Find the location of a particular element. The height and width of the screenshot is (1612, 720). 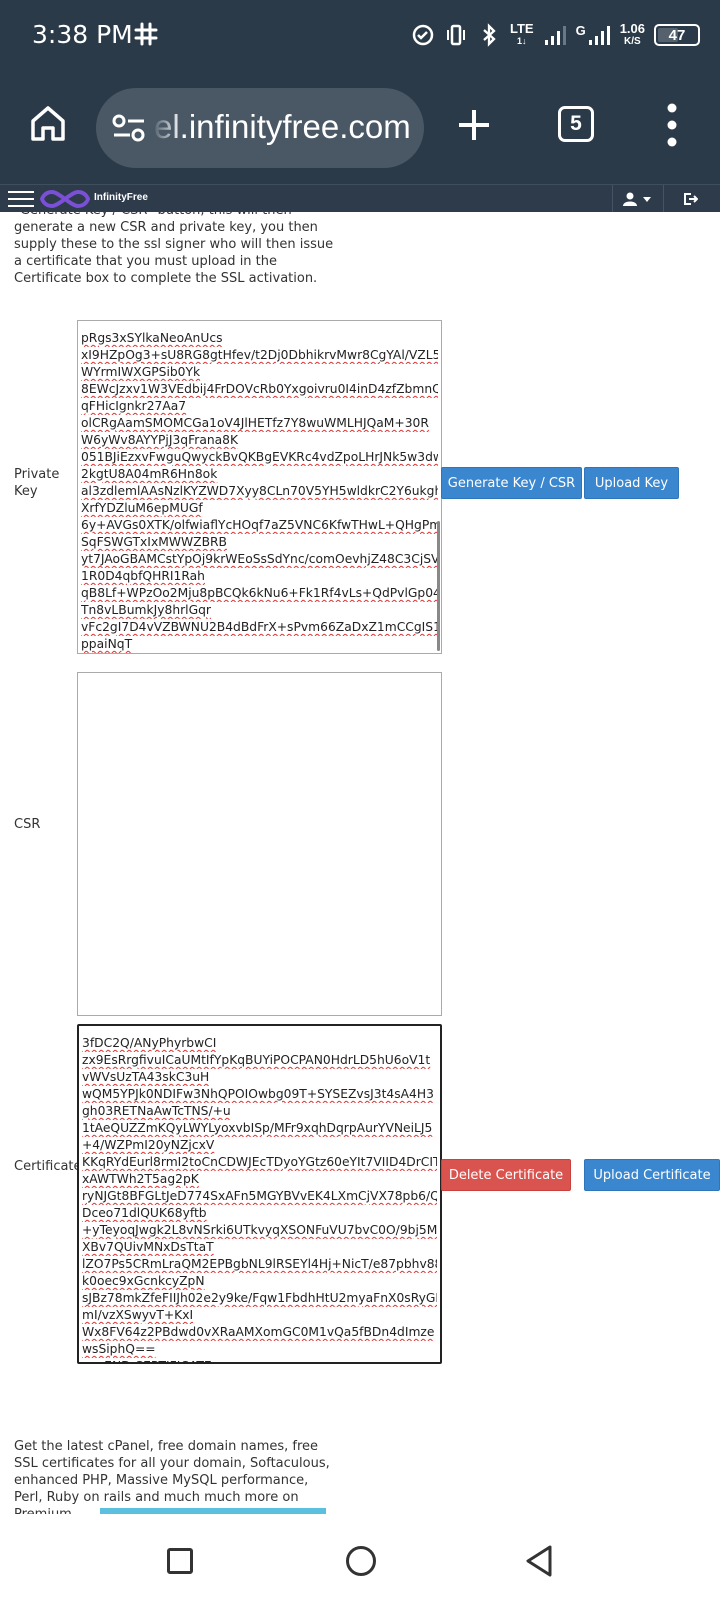

textarea-line: -----END CERTIFICATE----- is located at coordinates (259, 1360).